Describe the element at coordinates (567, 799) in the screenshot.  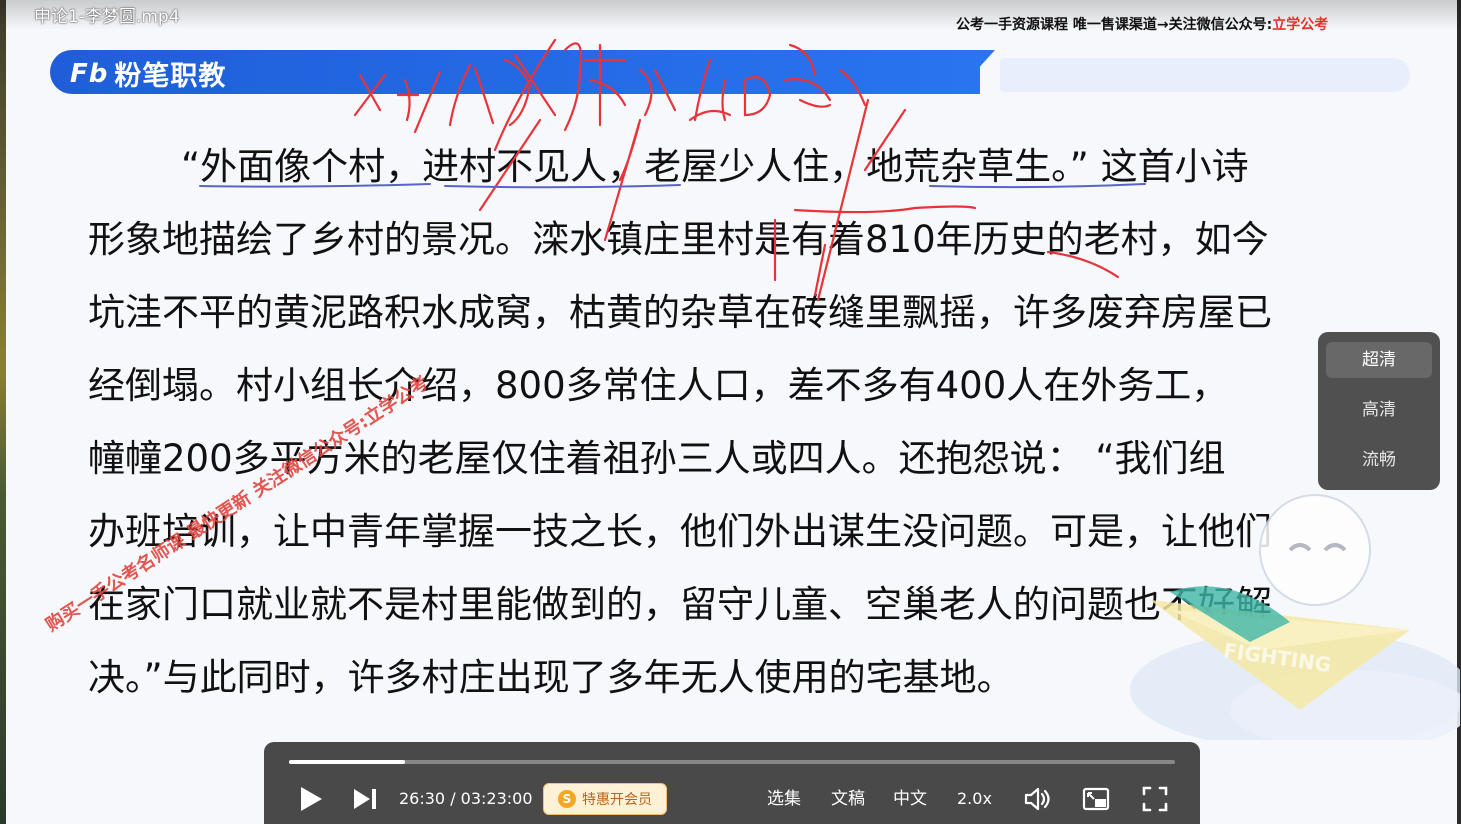
I see `coin-icon: S` at that location.